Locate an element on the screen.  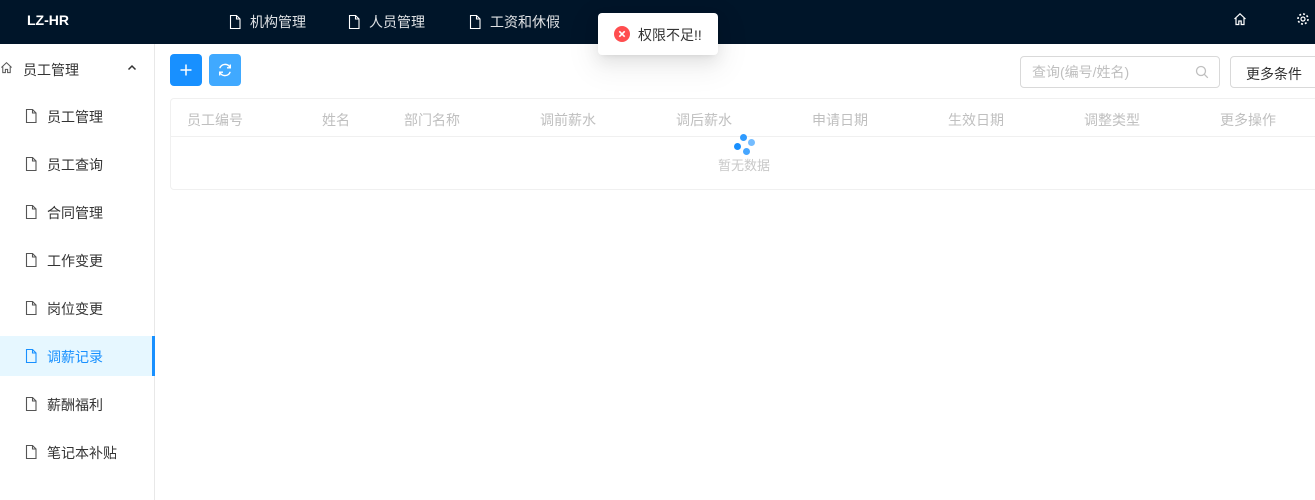
column-header: 更多操作 is located at coordinates (1248, 120).